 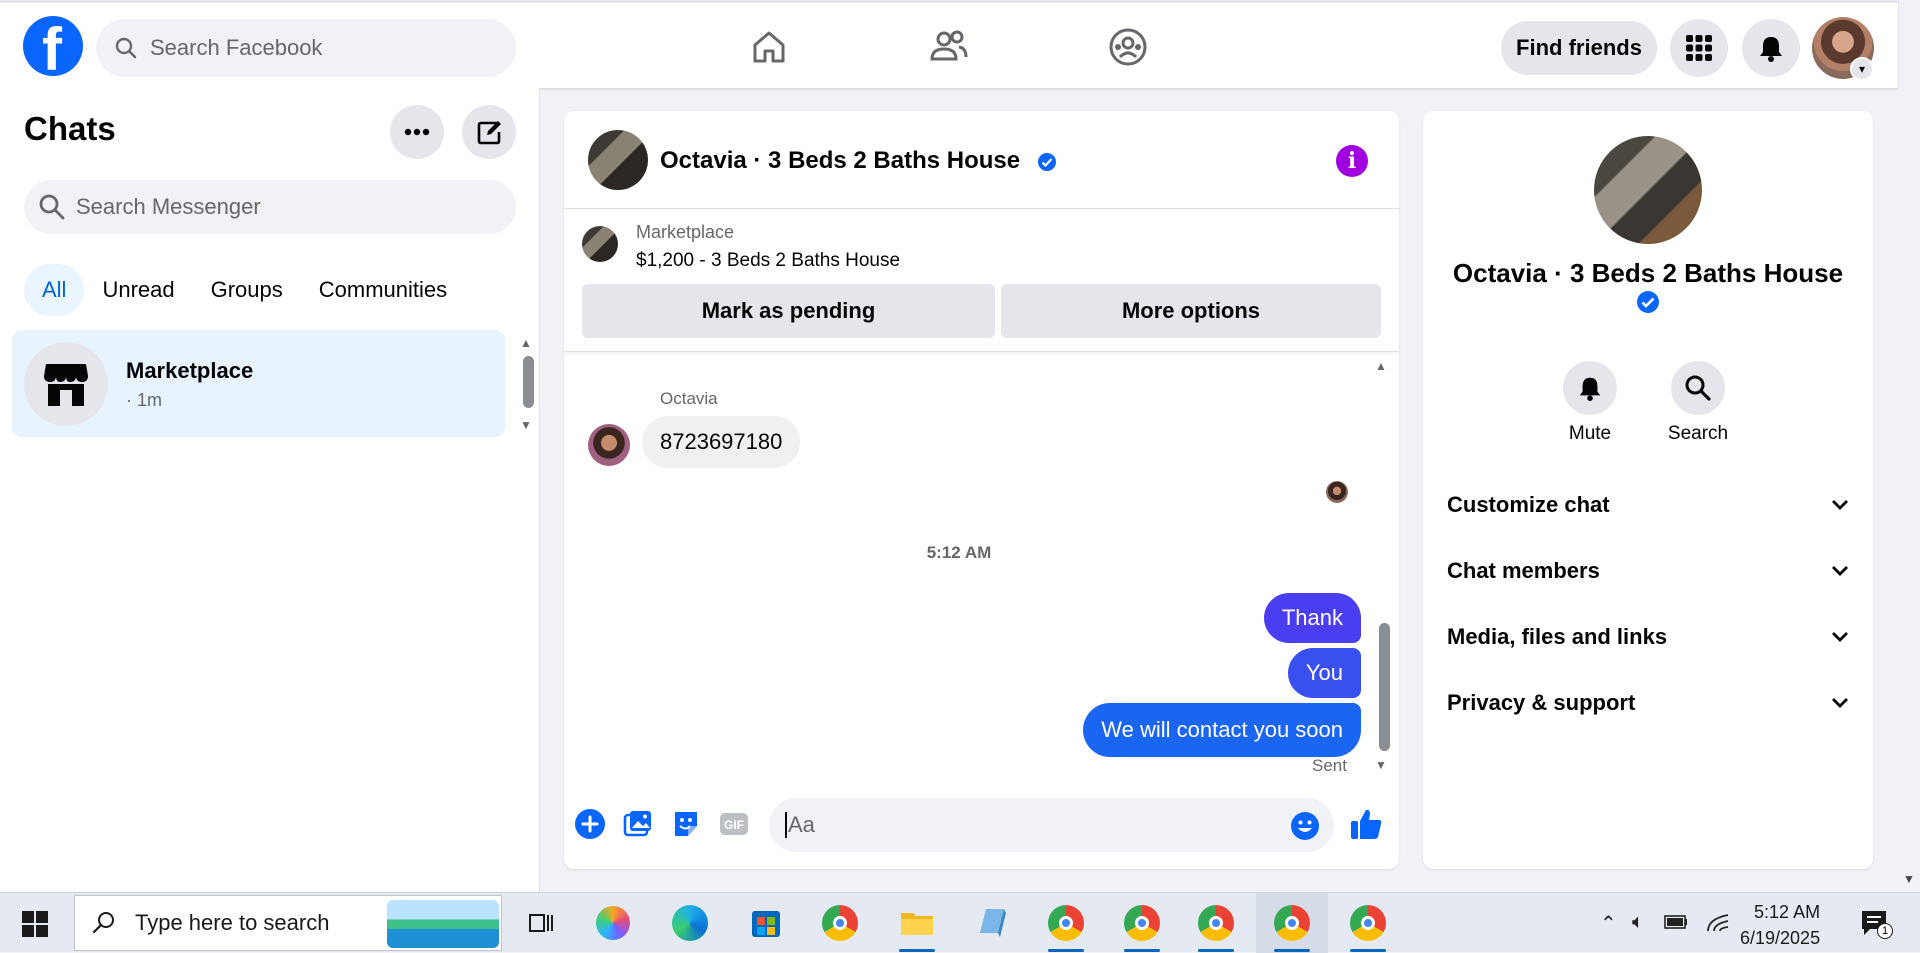 I want to click on thumbs-up-icon, so click(x=1366, y=824).